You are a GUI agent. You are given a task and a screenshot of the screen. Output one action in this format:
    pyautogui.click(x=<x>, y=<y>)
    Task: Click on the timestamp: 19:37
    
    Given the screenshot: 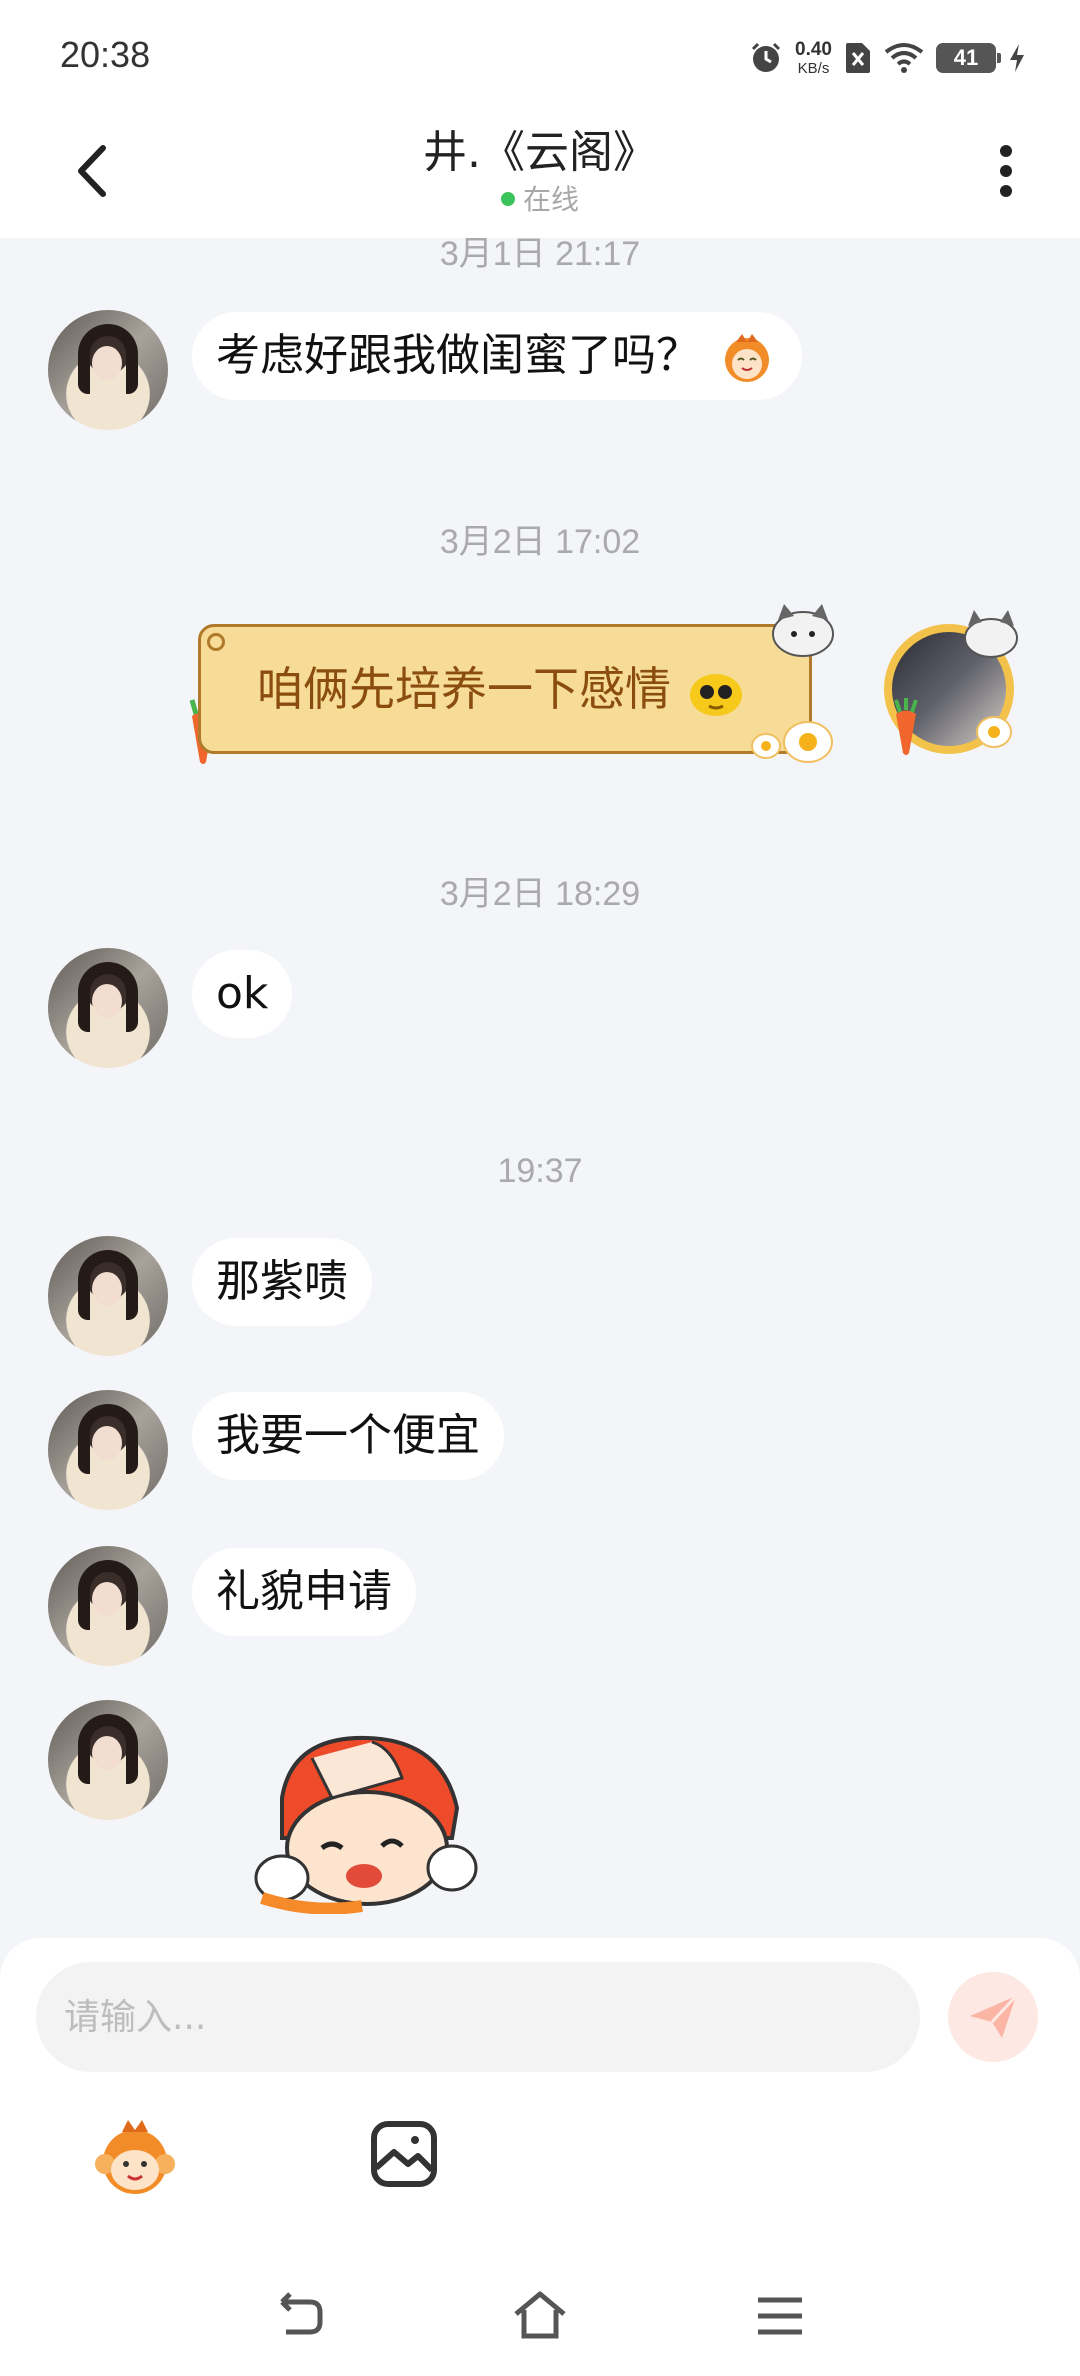 What is the action you would take?
    pyautogui.click(x=540, y=1171)
    